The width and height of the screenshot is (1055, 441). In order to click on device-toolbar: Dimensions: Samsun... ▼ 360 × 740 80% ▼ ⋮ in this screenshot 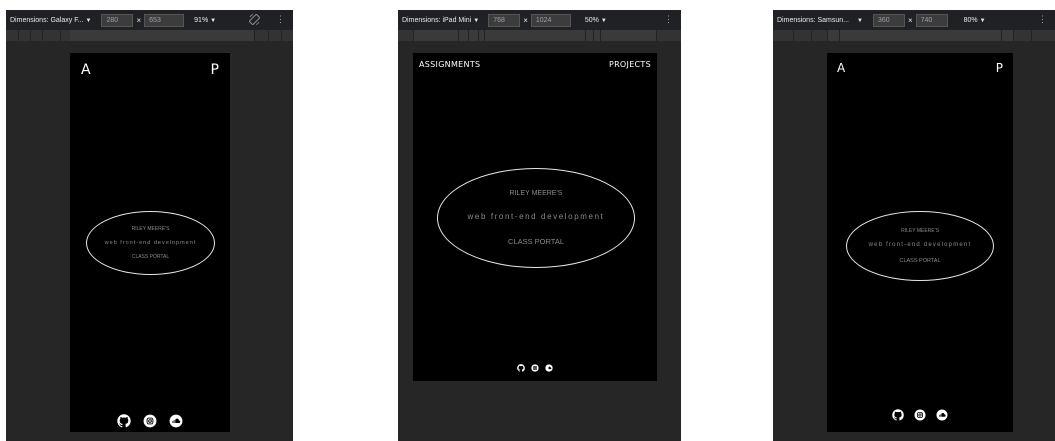, I will do `click(914, 20)`.